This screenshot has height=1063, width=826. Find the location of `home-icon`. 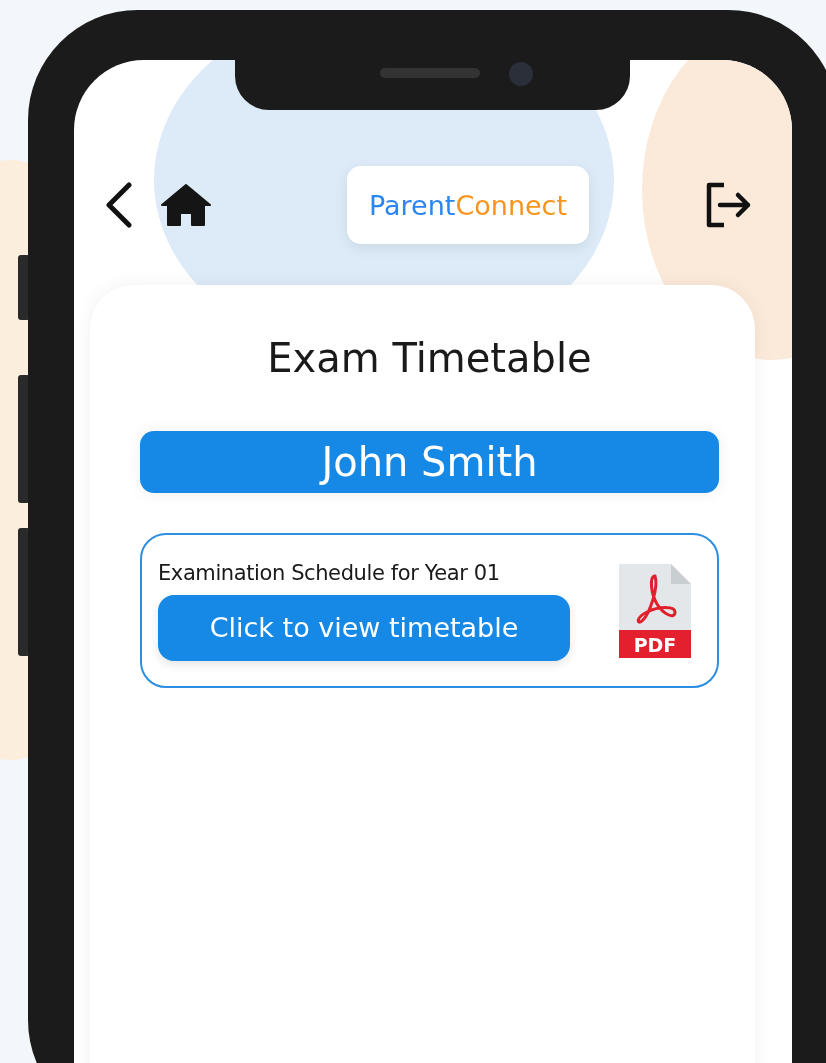

home-icon is located at coordinates (186, 205).